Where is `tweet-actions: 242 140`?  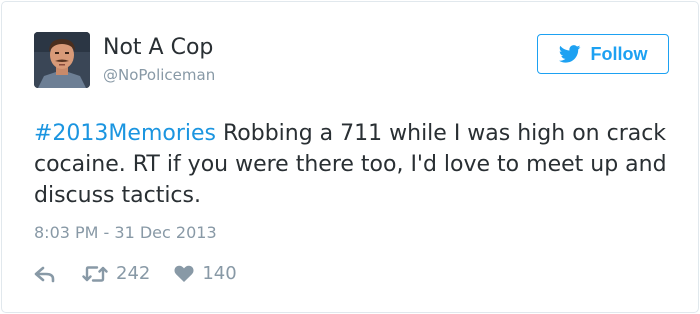
tweet-actions: 242 140 is located at coordinates (135, 274).